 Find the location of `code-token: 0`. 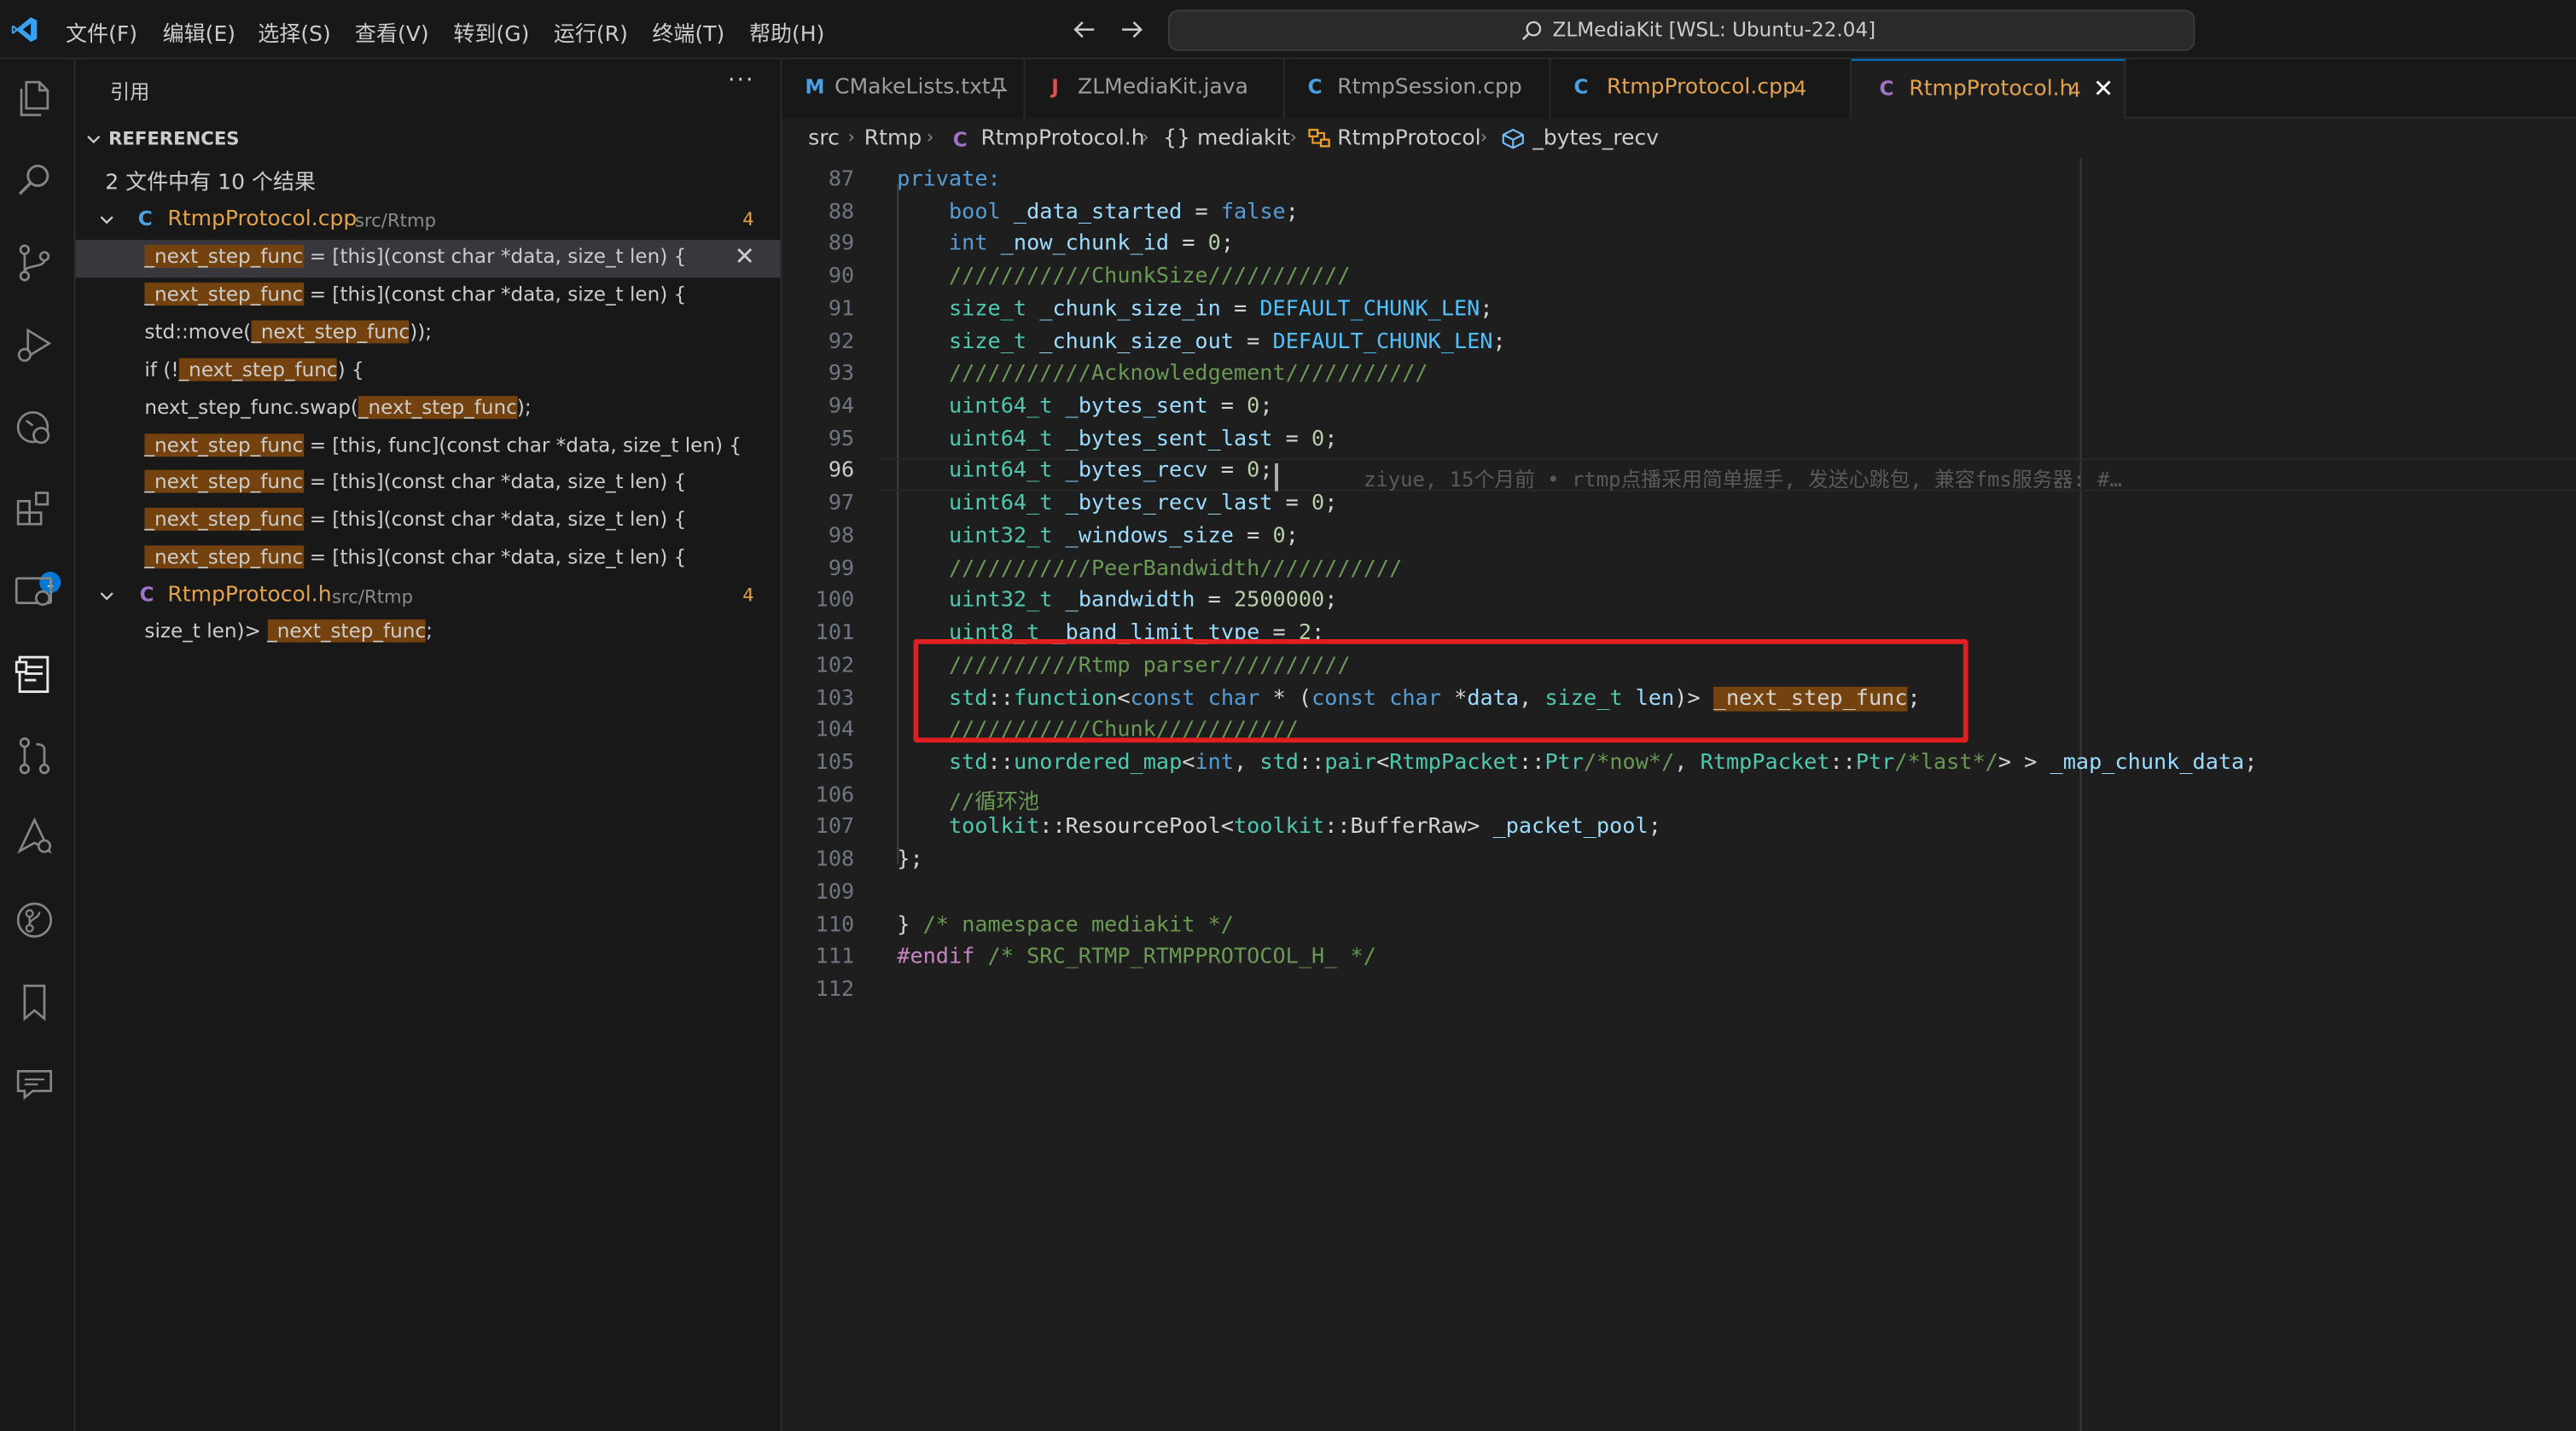

code-token: 0 is located at coordinates (1214, 245).